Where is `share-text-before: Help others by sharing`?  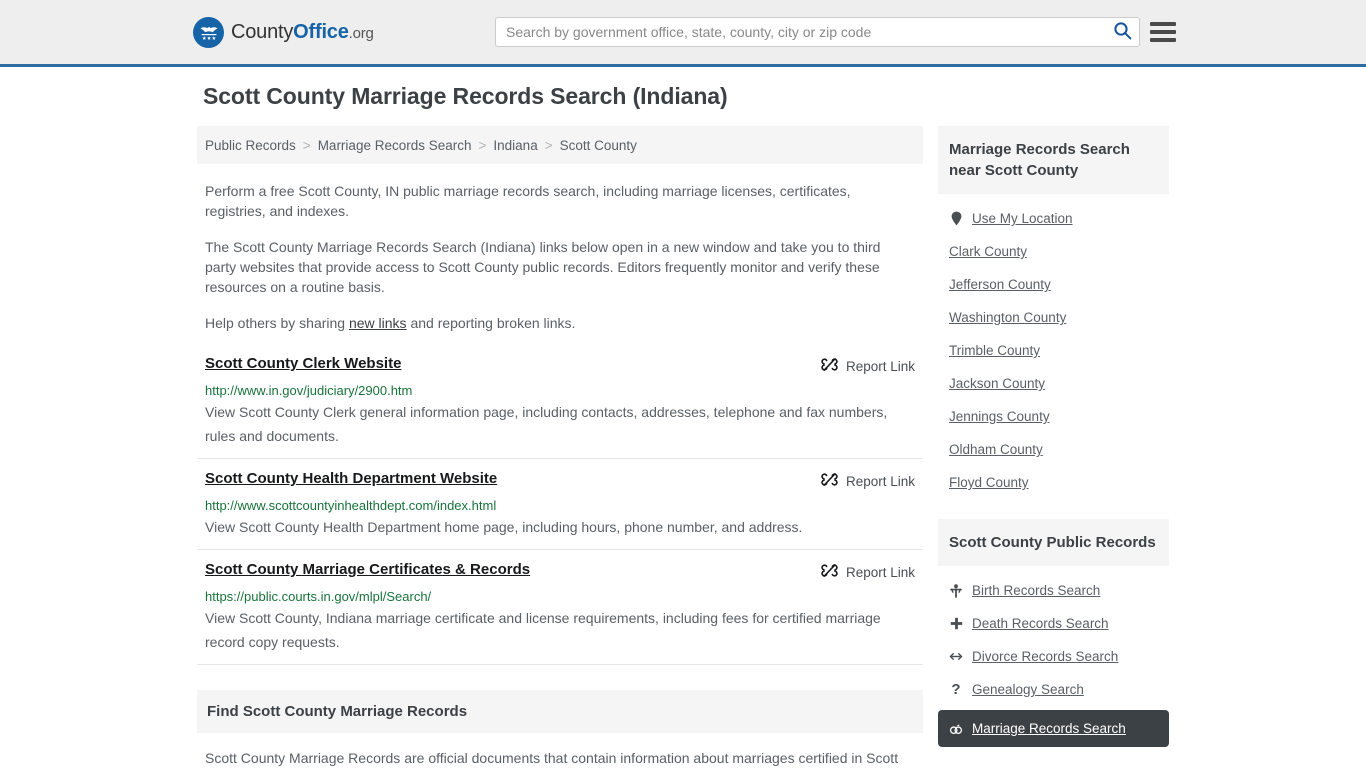
share-text-before: Help others by sharing is located at coordinates (277, 323).